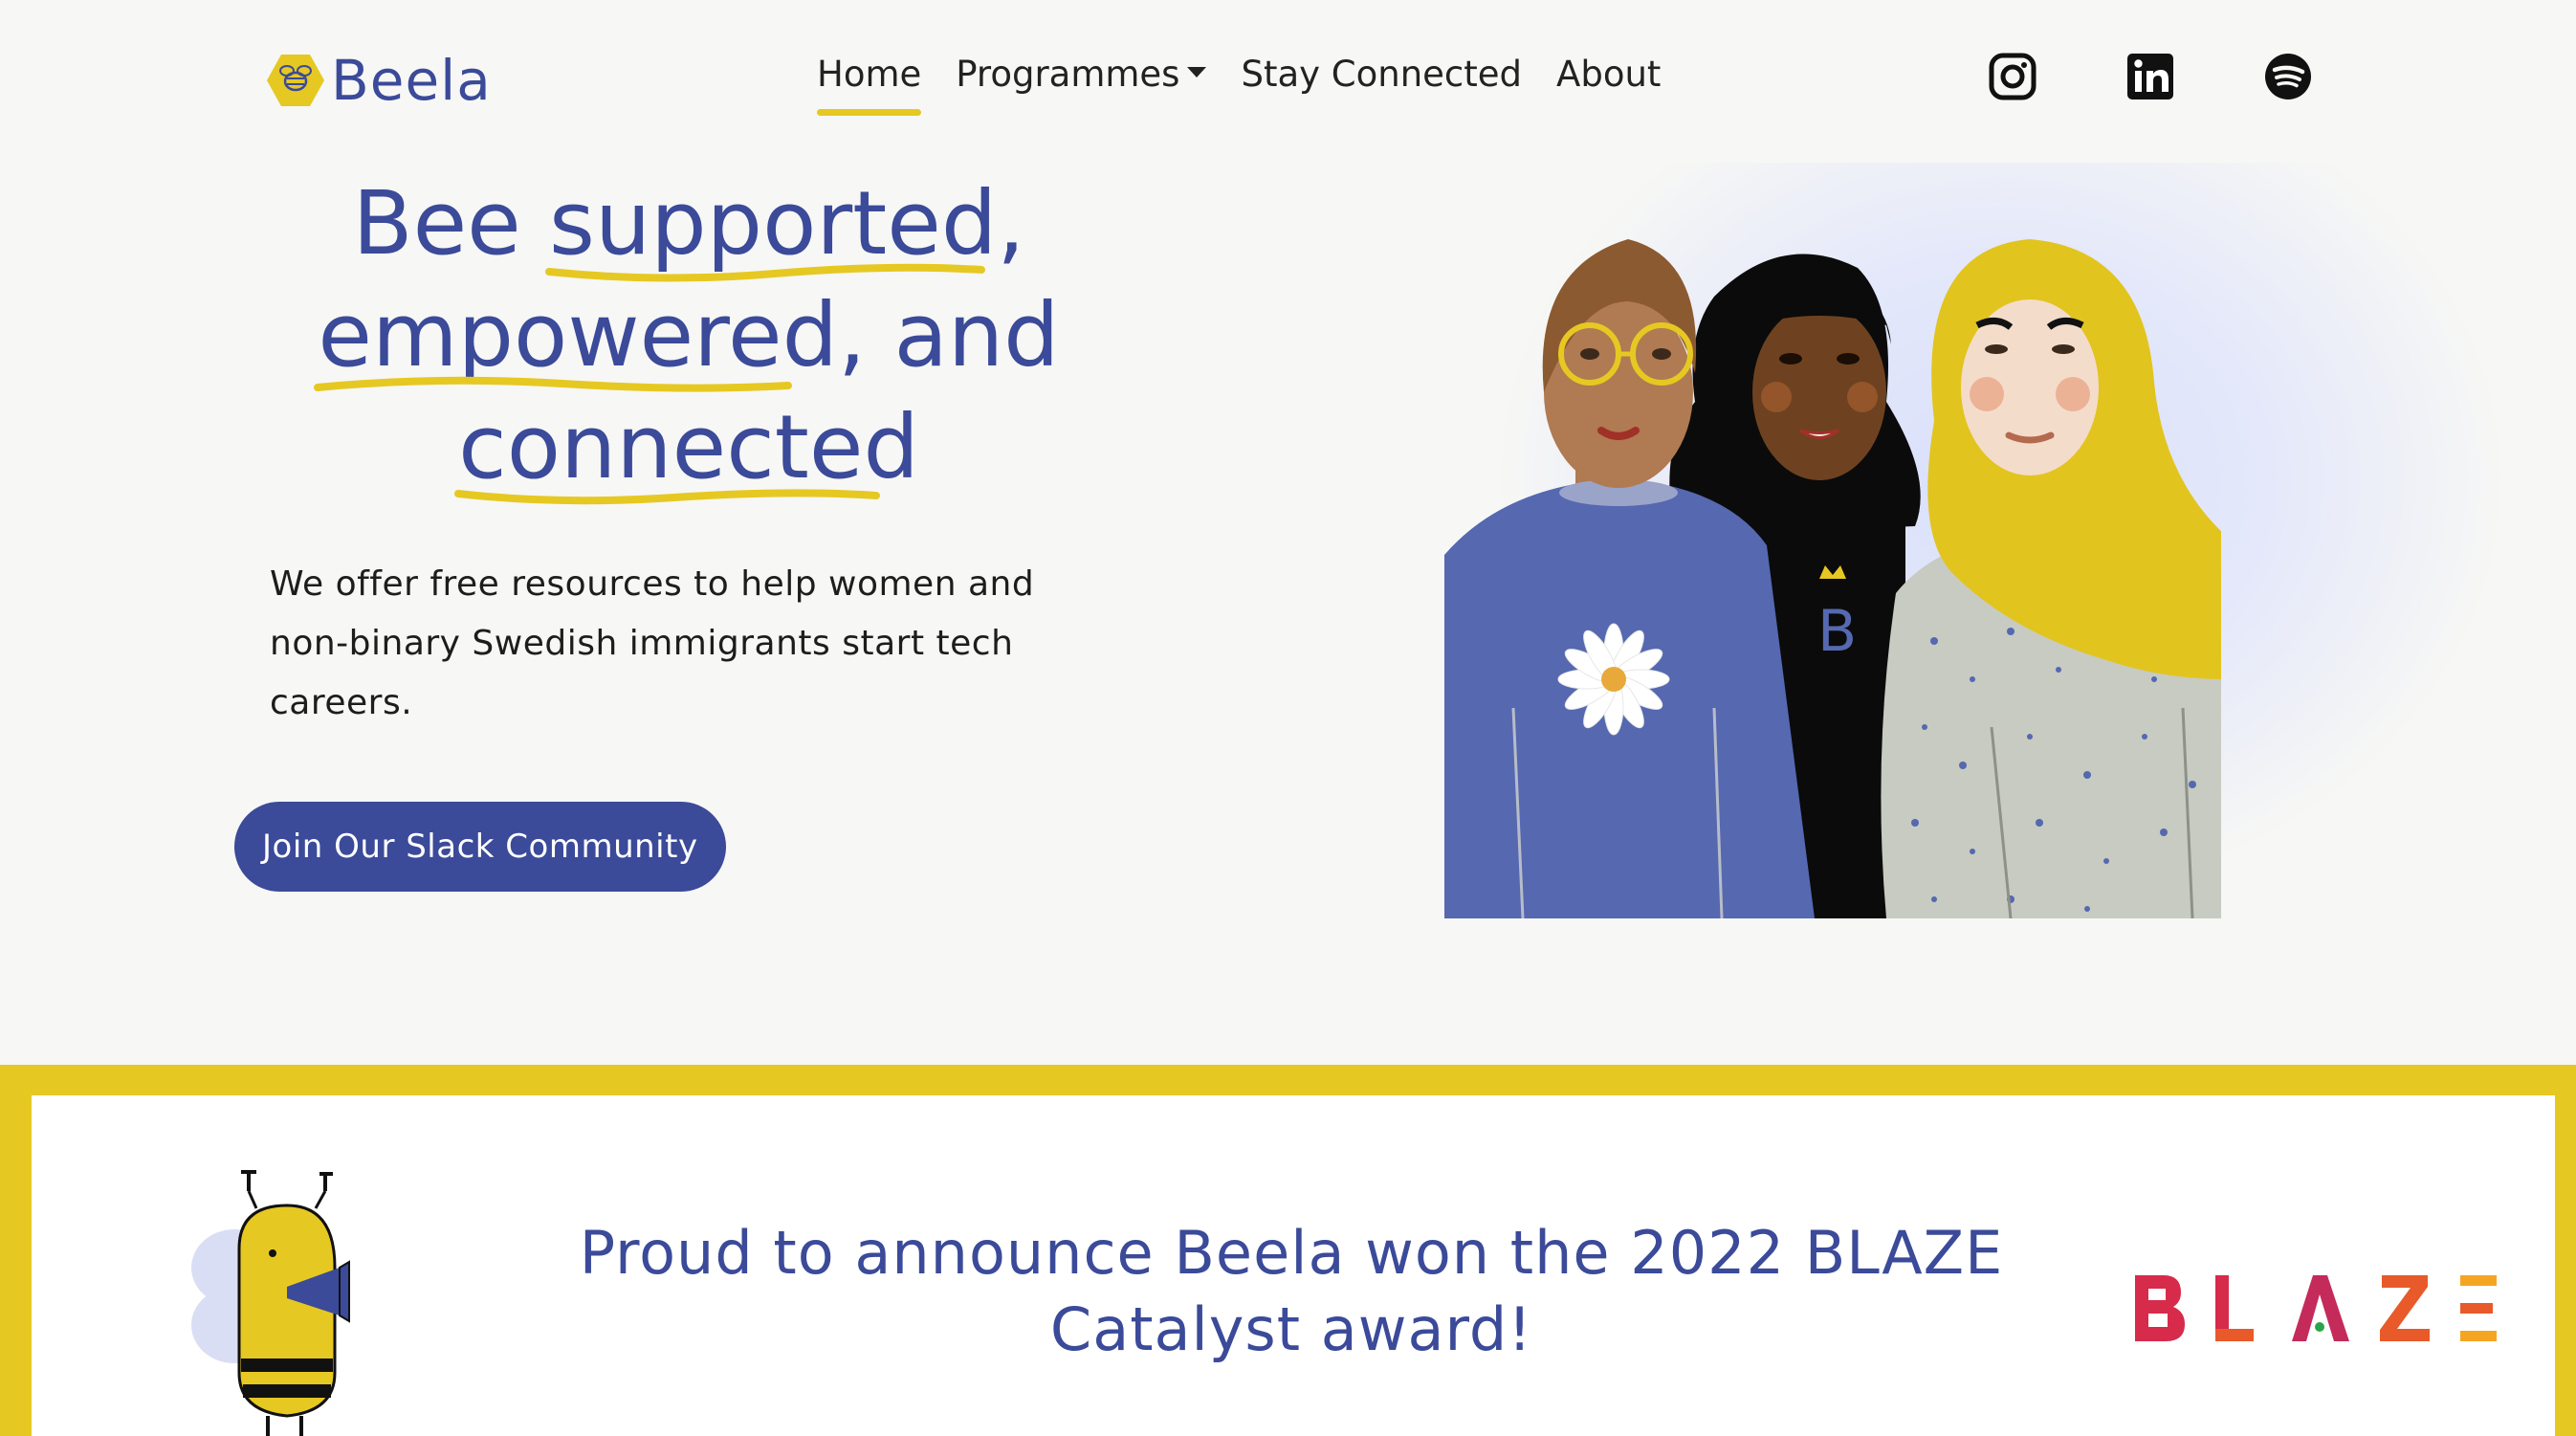 Image resolution: width=2576 pixels, height=1436 pixels. Describe the element at coordinates (295, 80) in the screenshot. I see `hexagon-bee-icon` at that location.